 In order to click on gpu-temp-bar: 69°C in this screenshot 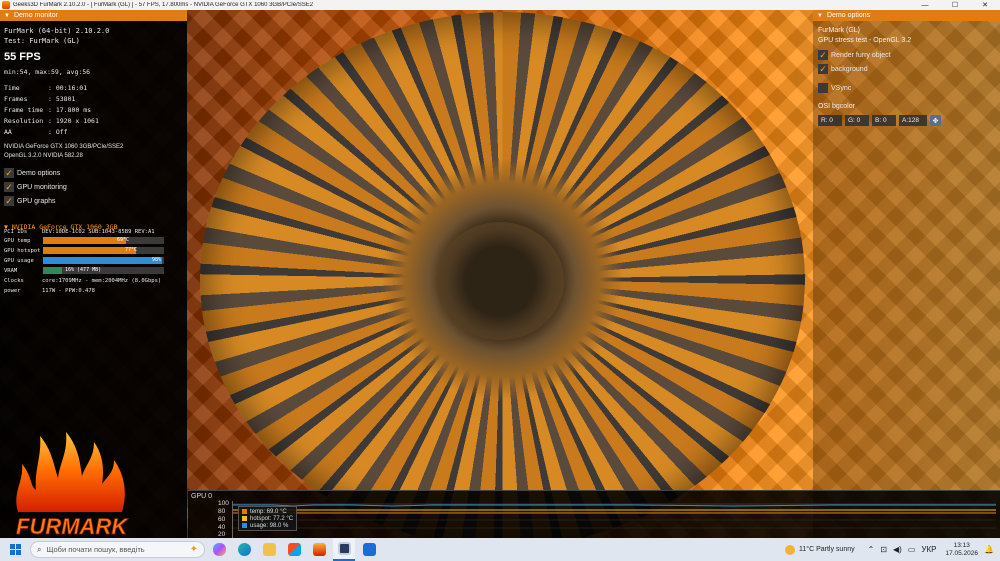, I will do `click(103, 240)`.